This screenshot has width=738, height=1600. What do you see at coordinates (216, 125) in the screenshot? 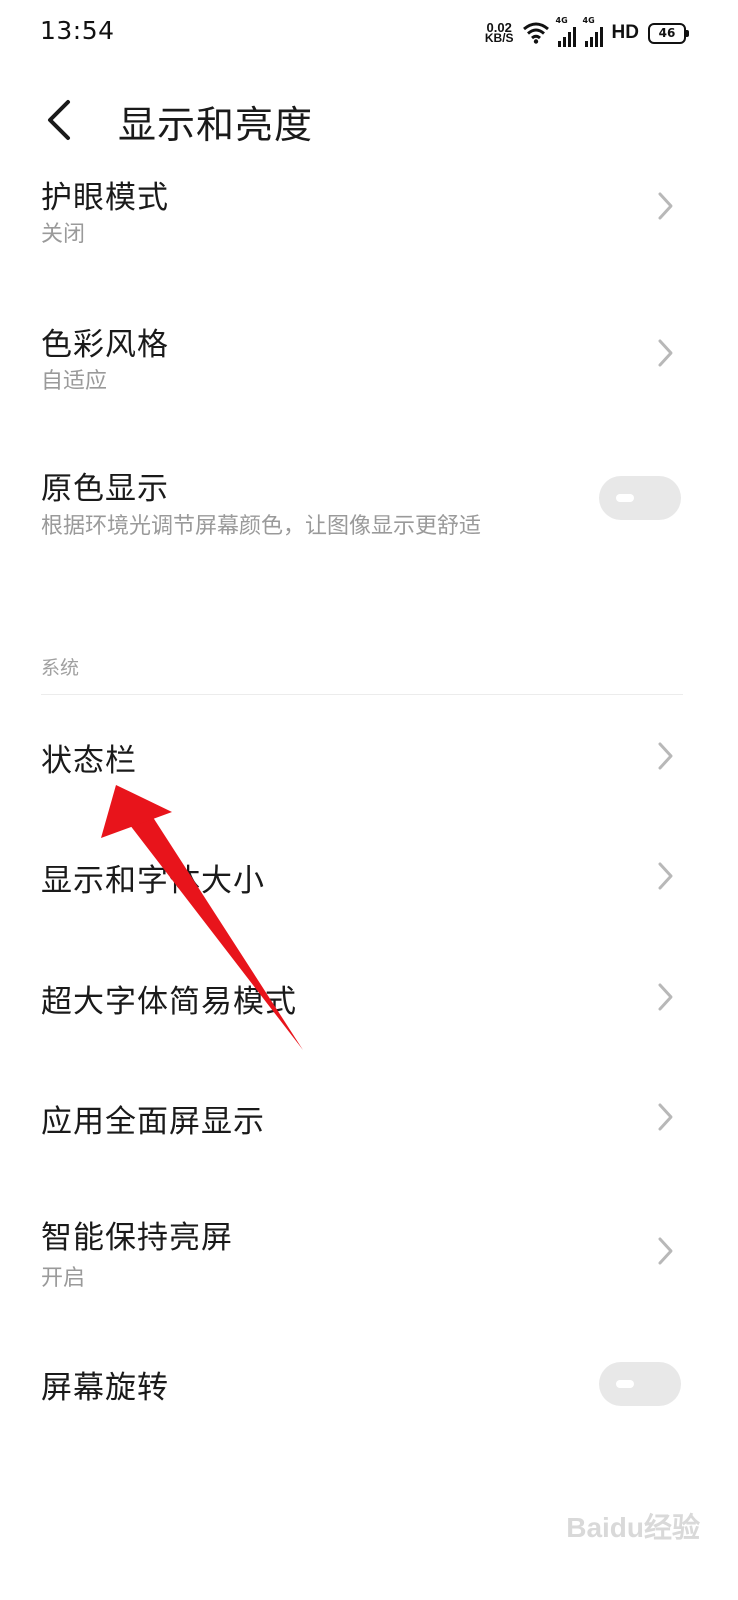
I see `page-title: 显示和亮度` at bounding box center [216, 125].